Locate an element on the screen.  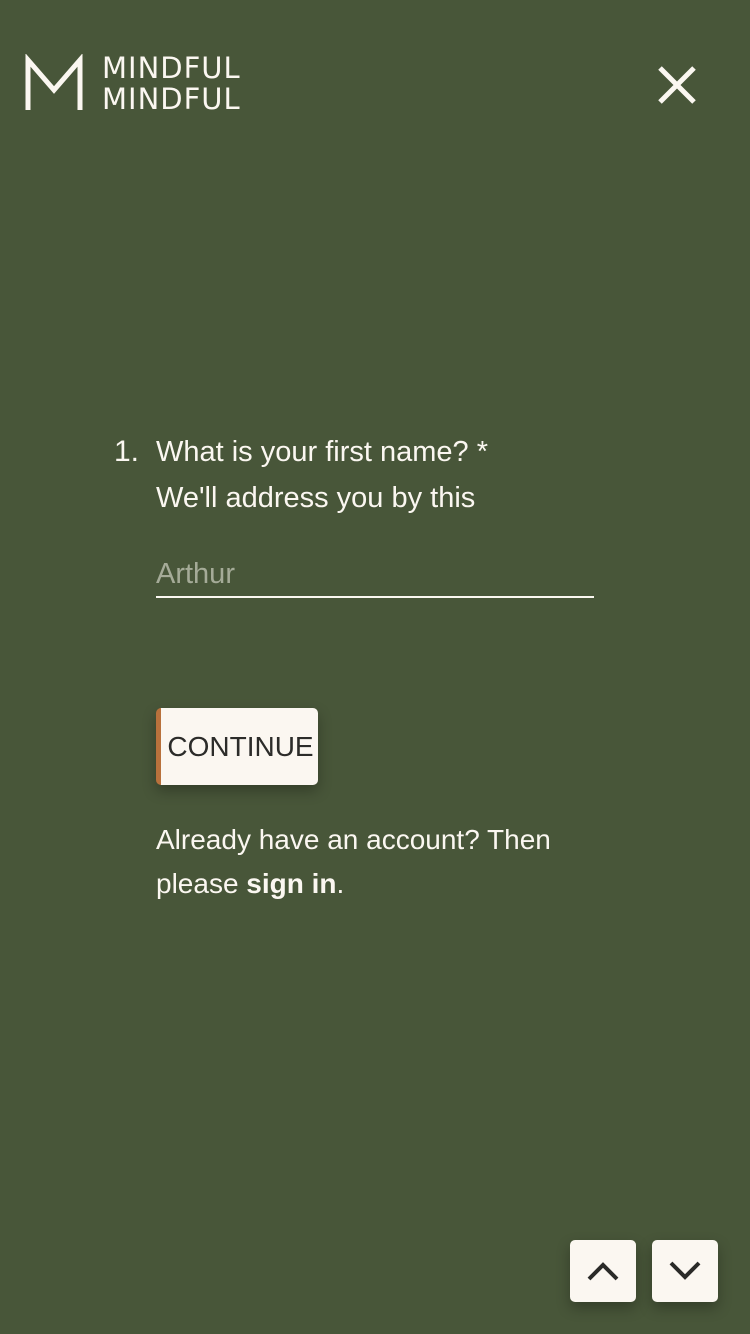
signin-prompt-suffix: . is located at coordinates (340, 883).